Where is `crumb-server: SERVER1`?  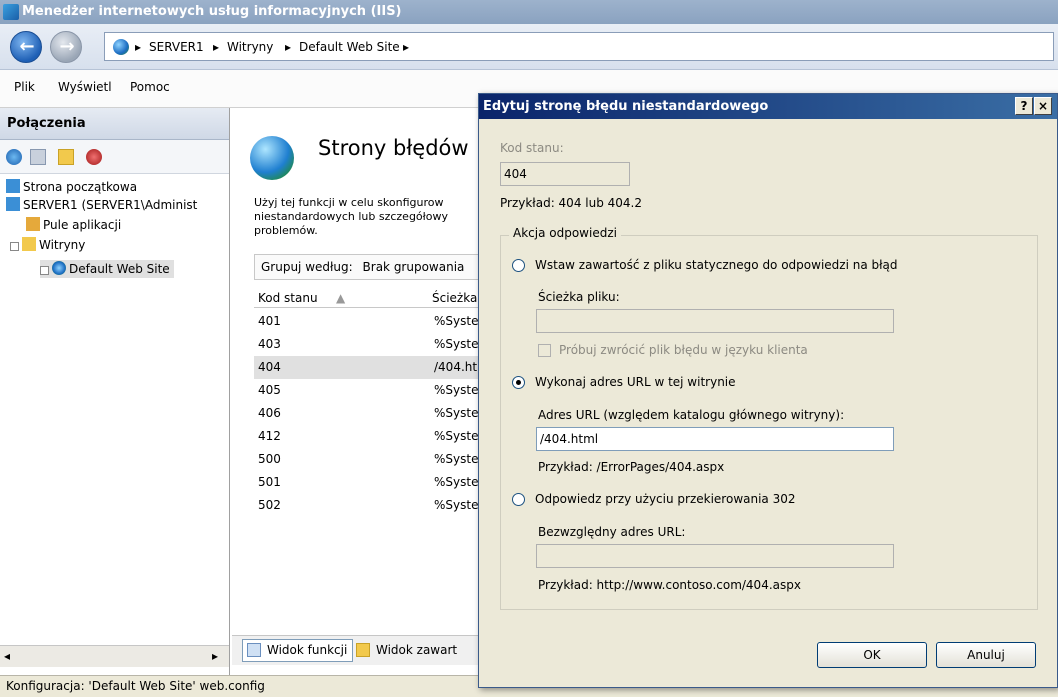 crumb-server: SERVER1 is located at coordinates (176, 47).